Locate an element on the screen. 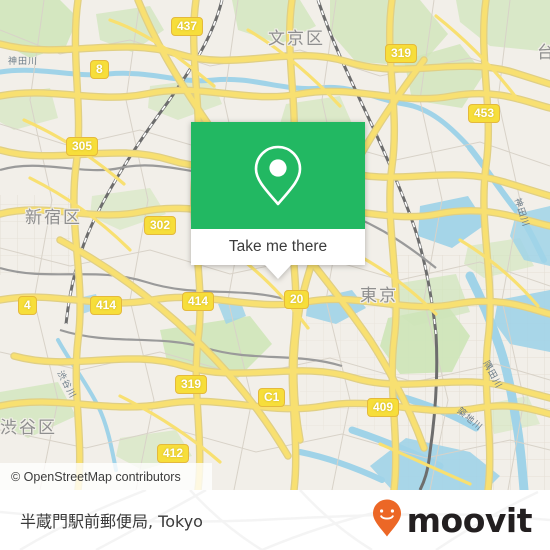  route-shield: 4 is located at coordinates (27, 305).